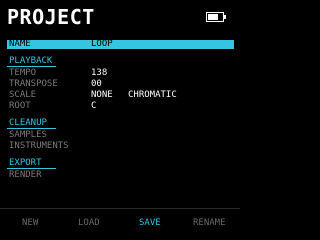 Image resolution: width=320 pixels, height=240 pixels. Describe the element at coordinates (52, 106) in the screenshot. I see `root-row: ROOT C` at that location.